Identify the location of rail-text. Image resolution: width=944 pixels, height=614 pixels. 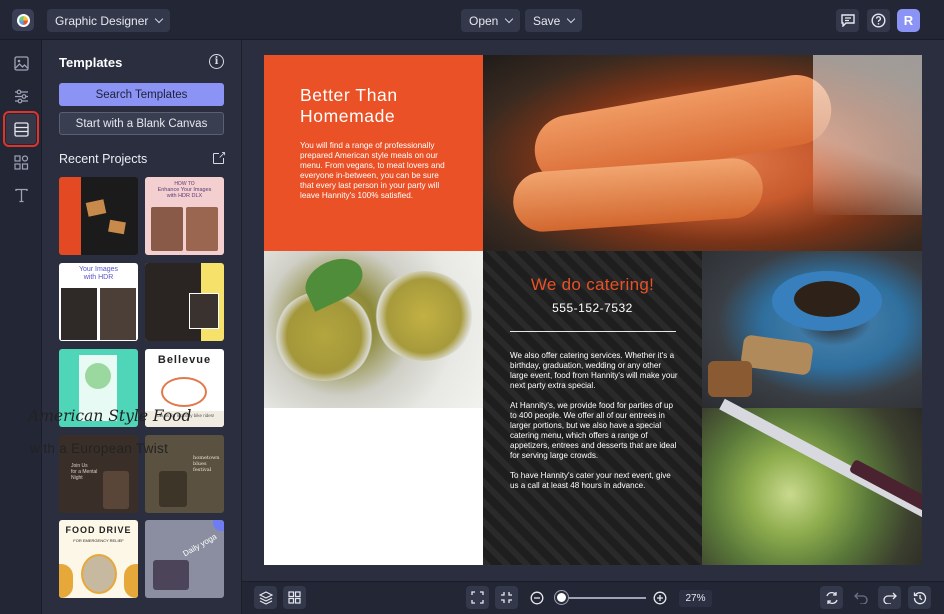
(21, 195).